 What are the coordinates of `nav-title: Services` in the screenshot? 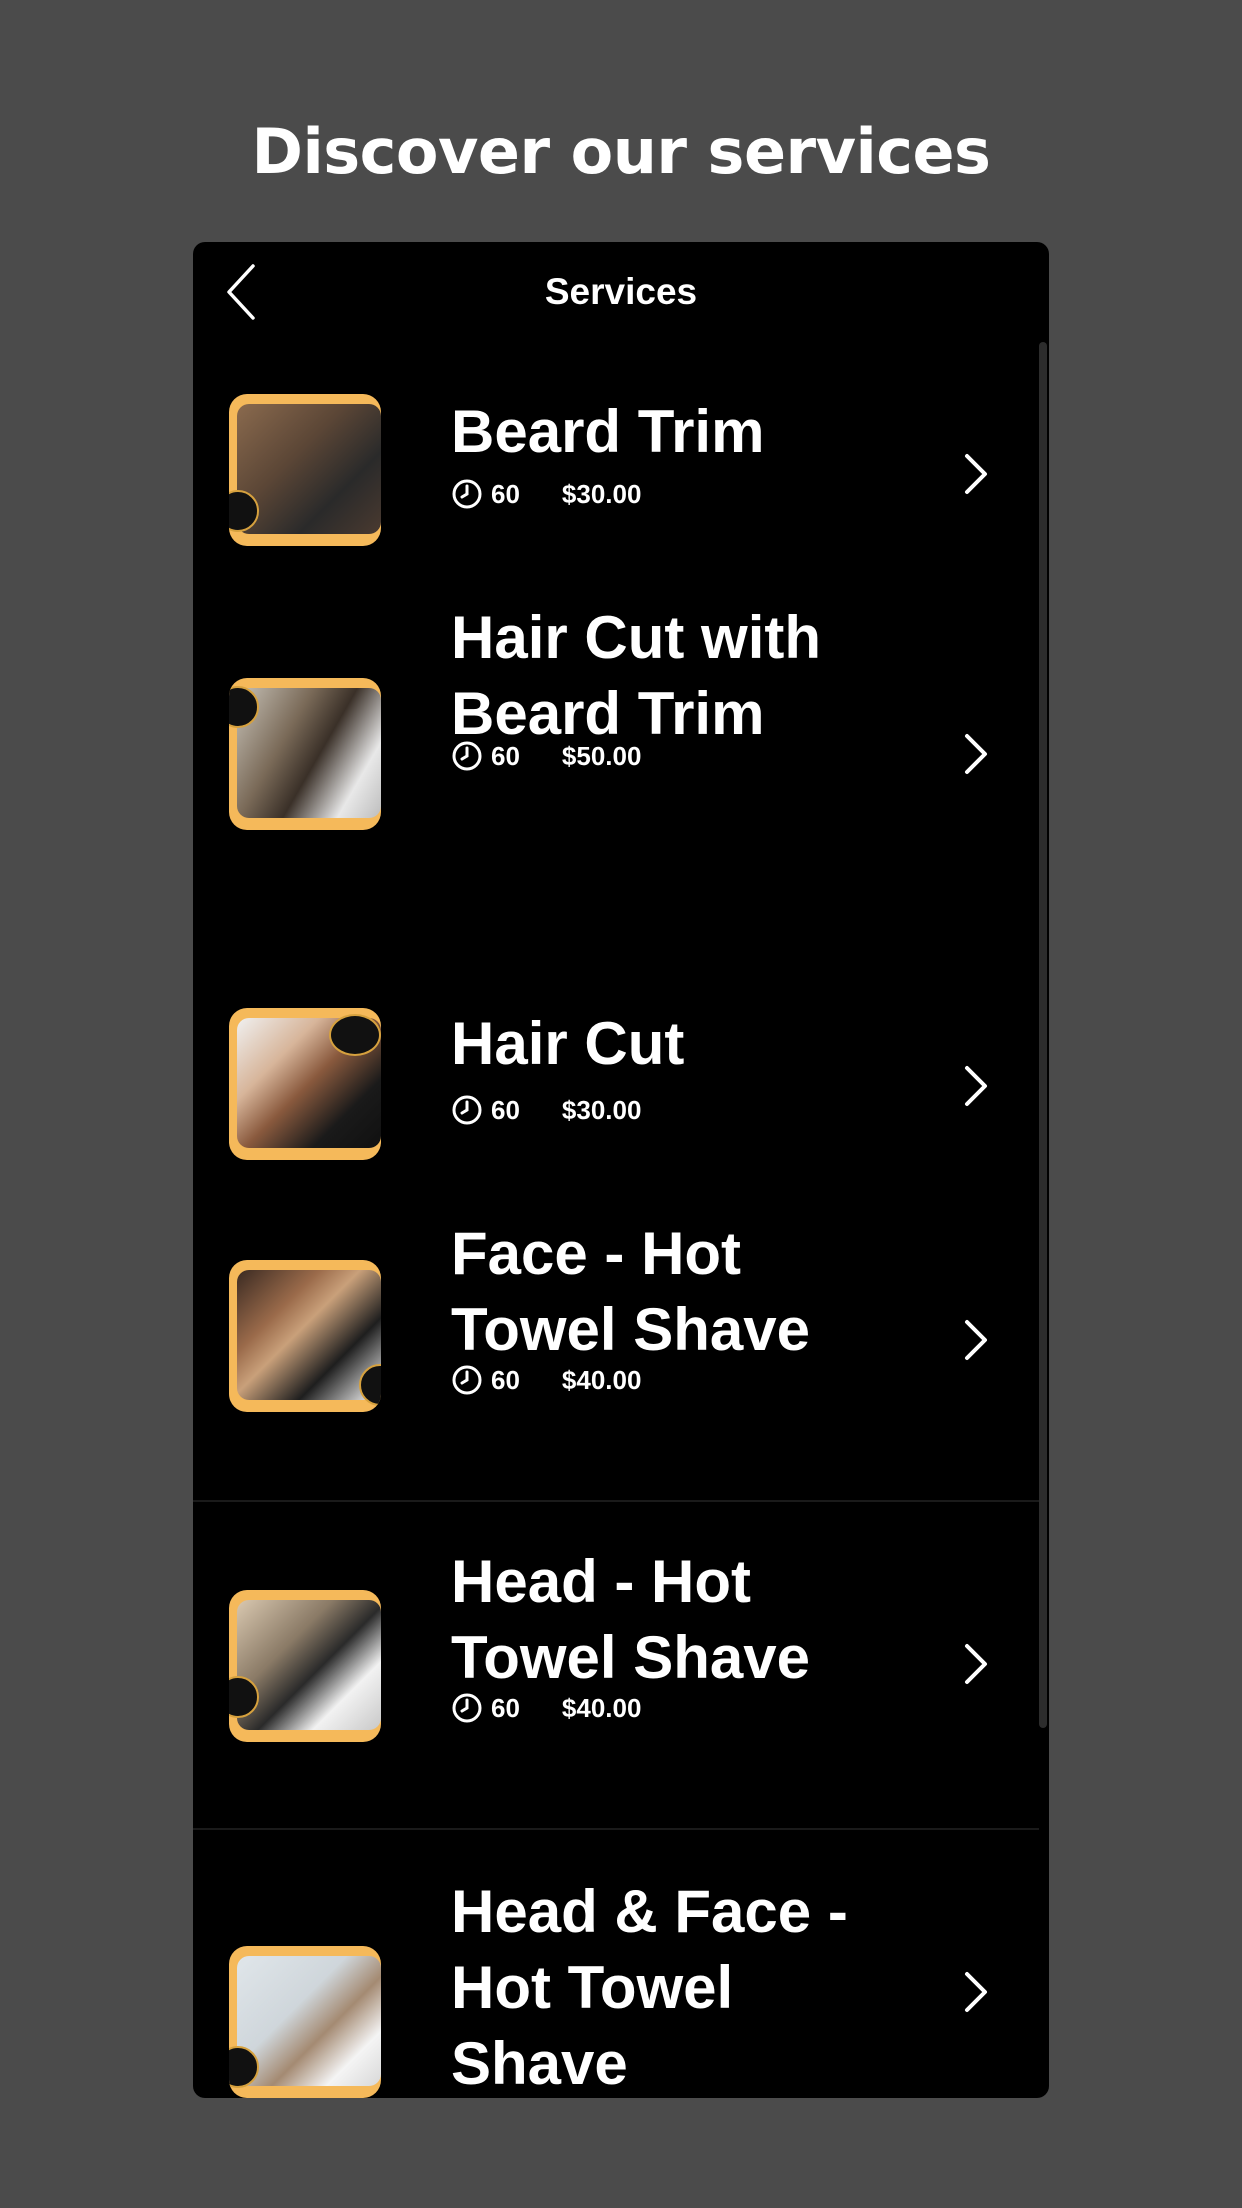 It's located at (621, 291).